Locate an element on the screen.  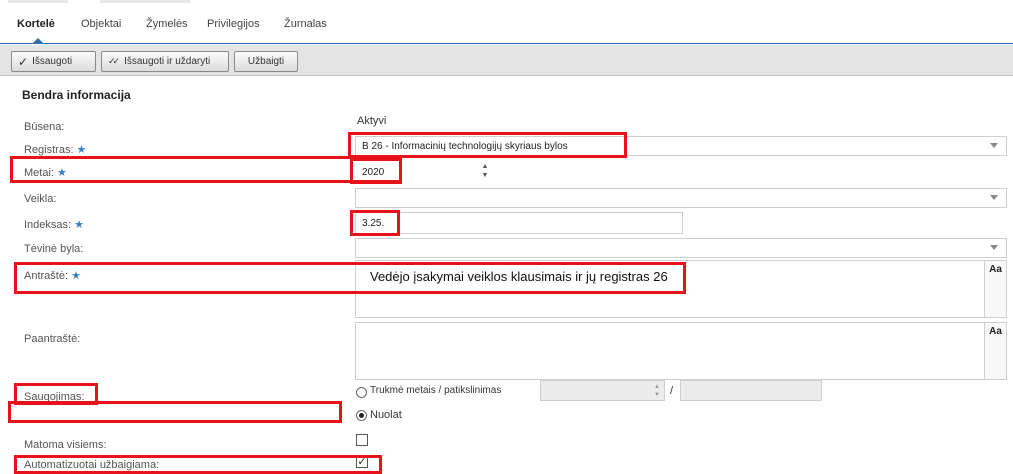
activity-select is located at coordinates (681, 198).